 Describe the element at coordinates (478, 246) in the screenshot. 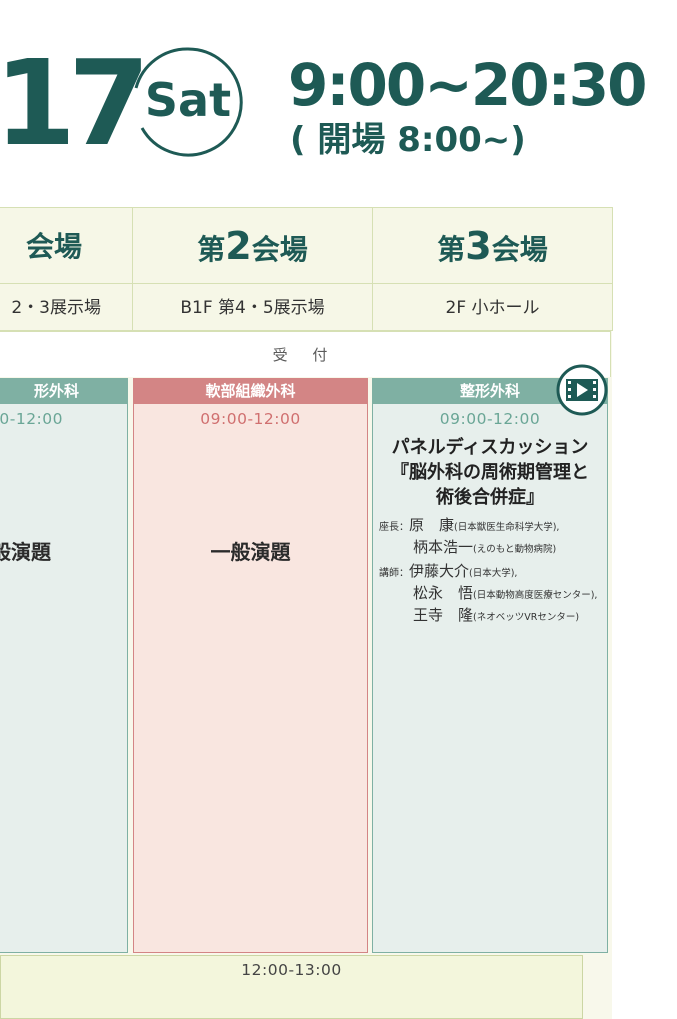

I see `hall-3-number: 3` at that location.